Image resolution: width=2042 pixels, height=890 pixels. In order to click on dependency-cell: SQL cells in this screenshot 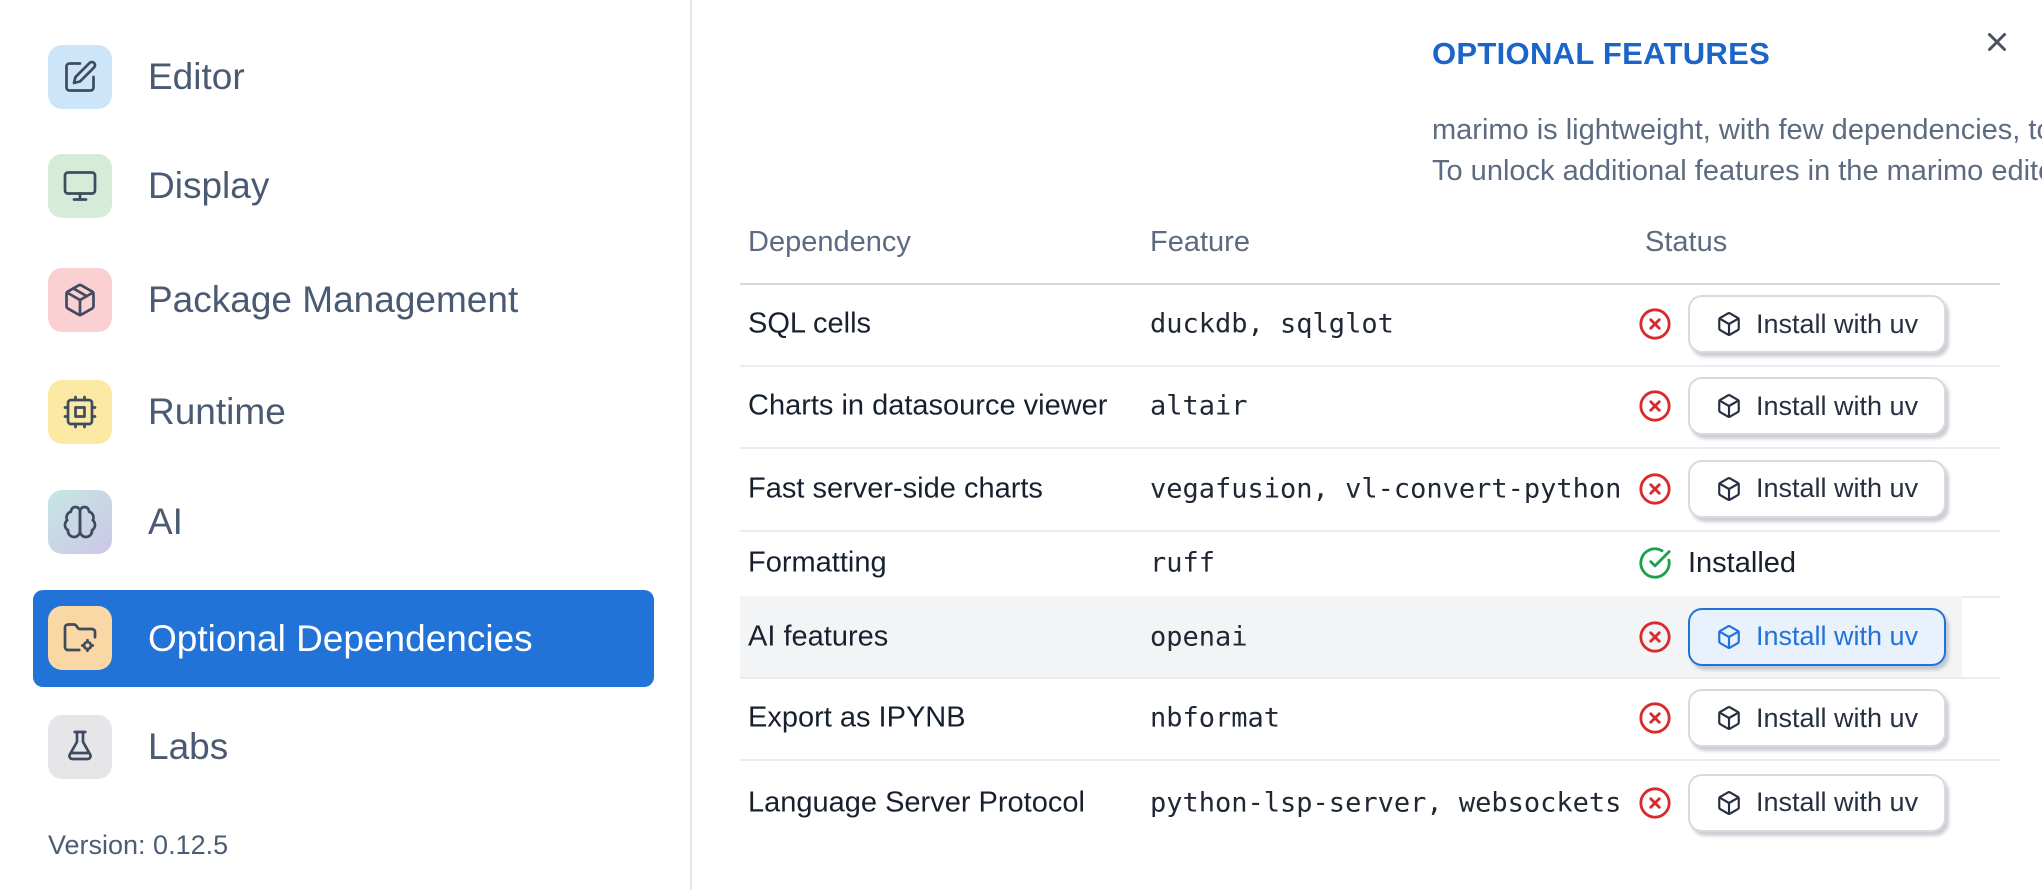, I will do `click(810, 323)`.